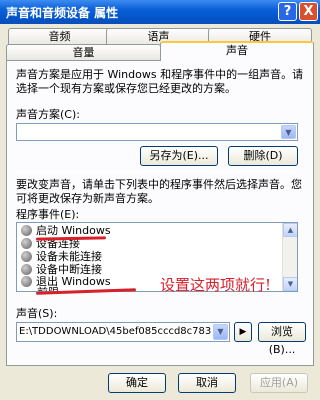  Describe the element at coordinates (83, 52) in the screenshot. I see `tab-volume: 音量` at that location.